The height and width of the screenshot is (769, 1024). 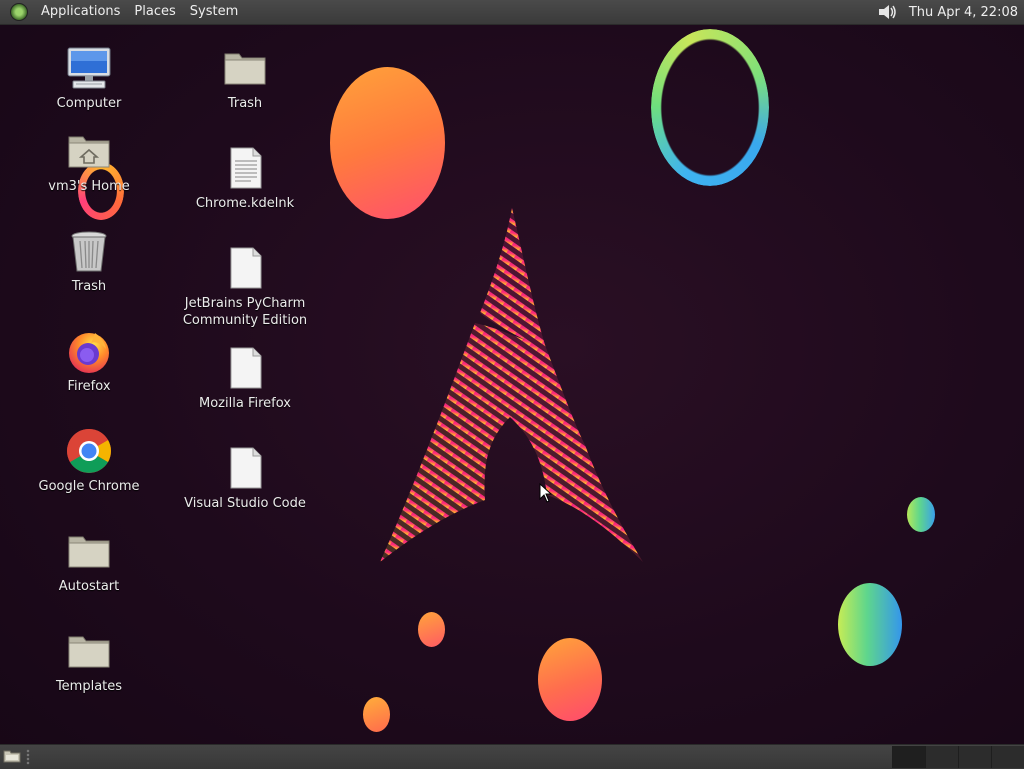 What do you see at coordinates (28, 757) in the screenshot?
I see `panel-grip-handle` at bounding box center [28, 757].